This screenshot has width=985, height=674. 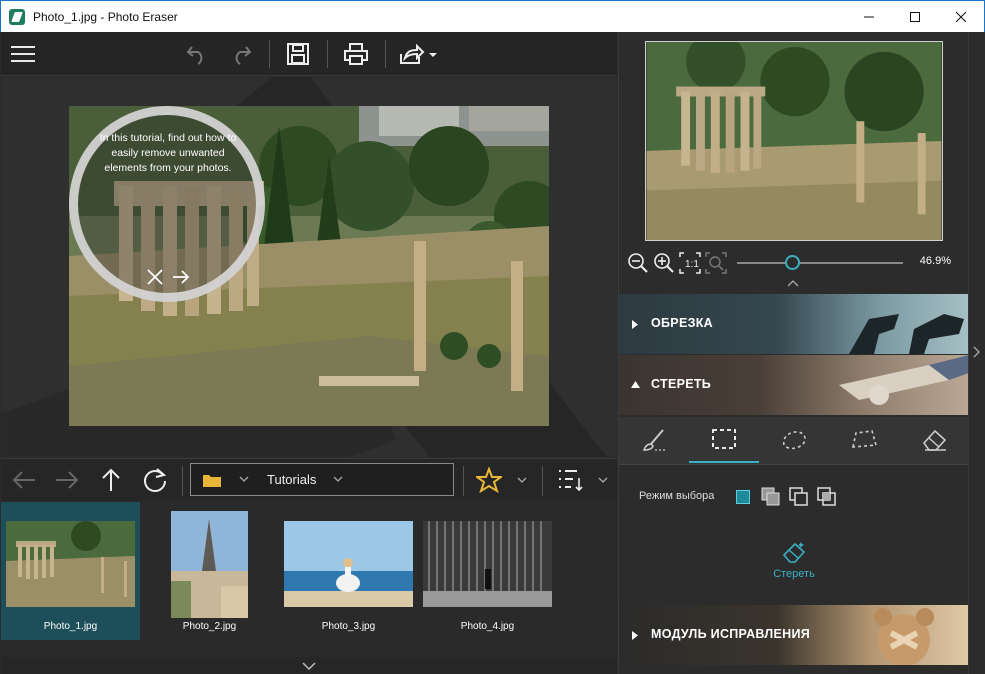 I want to click on selection-mode-label: Режим выбора, so click(x=677, y=496).